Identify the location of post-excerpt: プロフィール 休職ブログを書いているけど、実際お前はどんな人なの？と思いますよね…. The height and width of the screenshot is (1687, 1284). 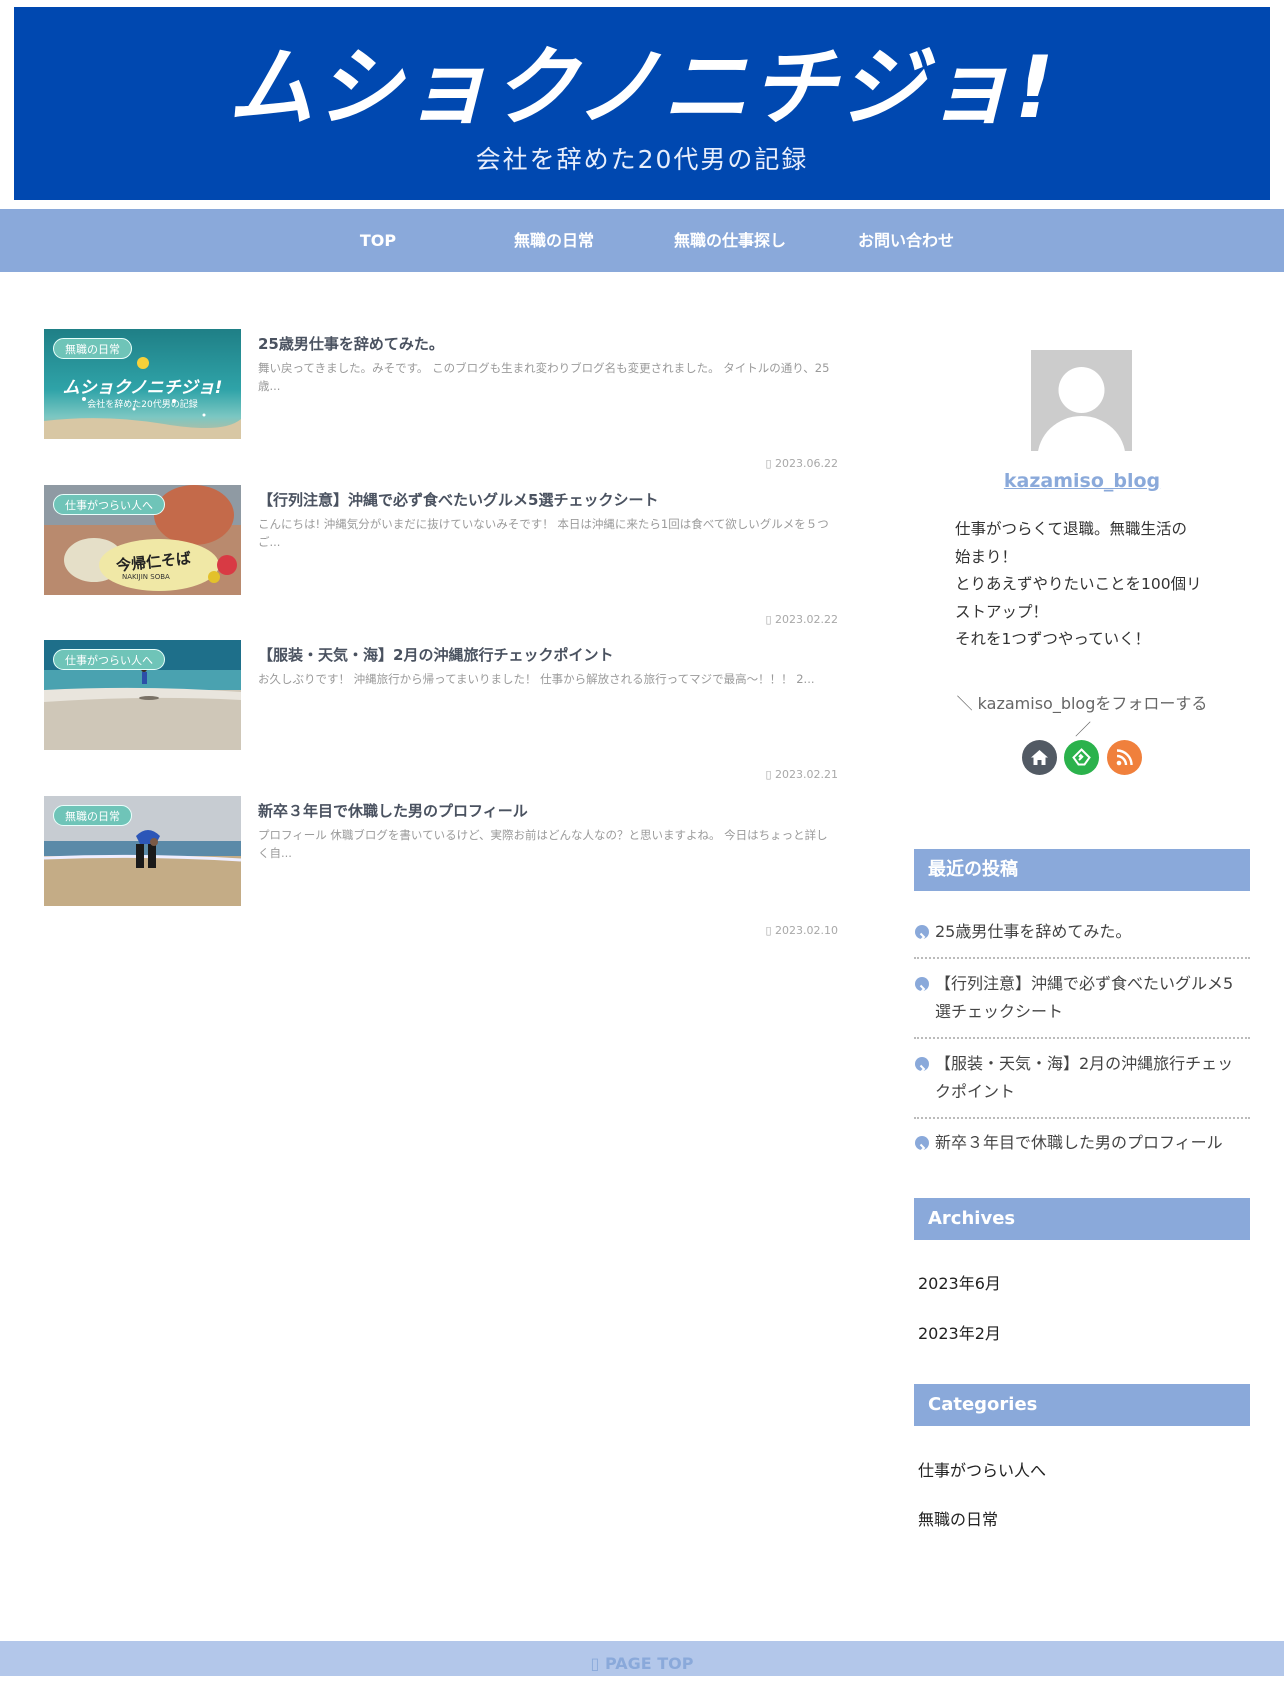
(543, 844).